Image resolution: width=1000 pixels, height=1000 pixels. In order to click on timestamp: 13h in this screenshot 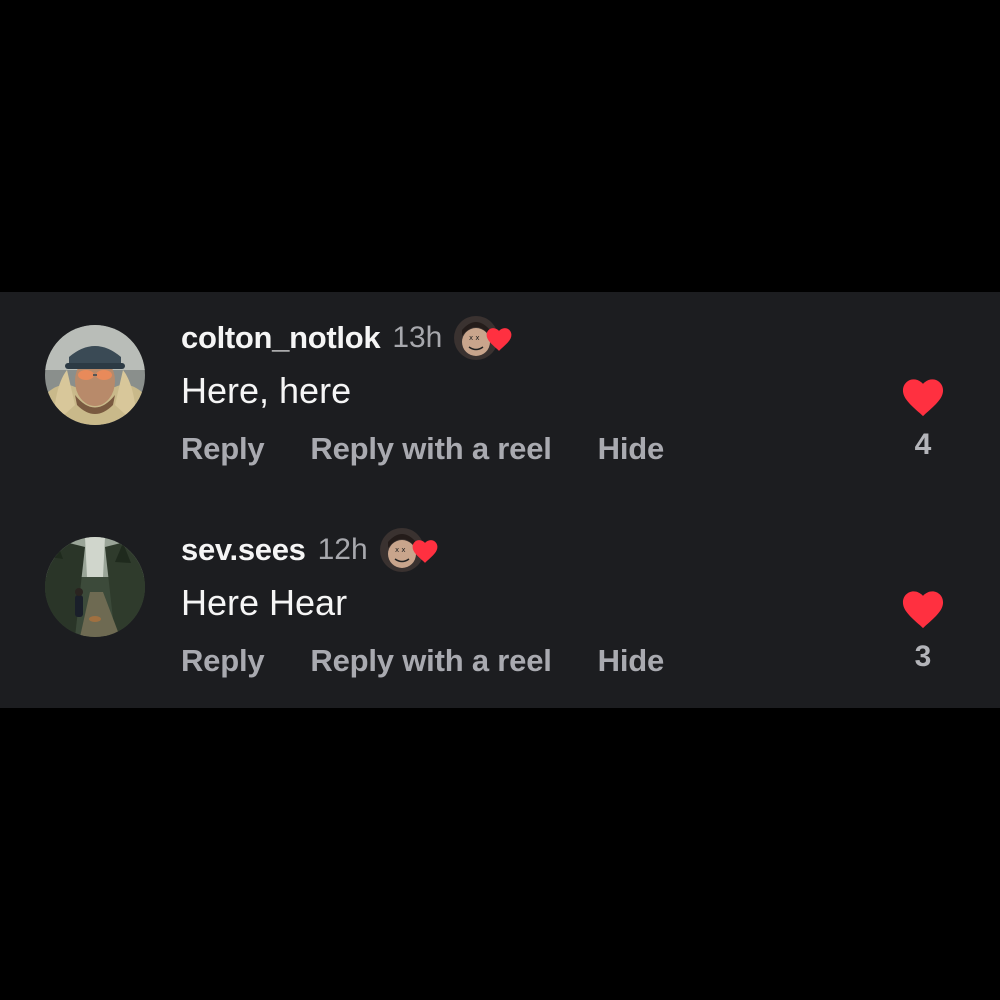, I will do `click(417, 337)`.